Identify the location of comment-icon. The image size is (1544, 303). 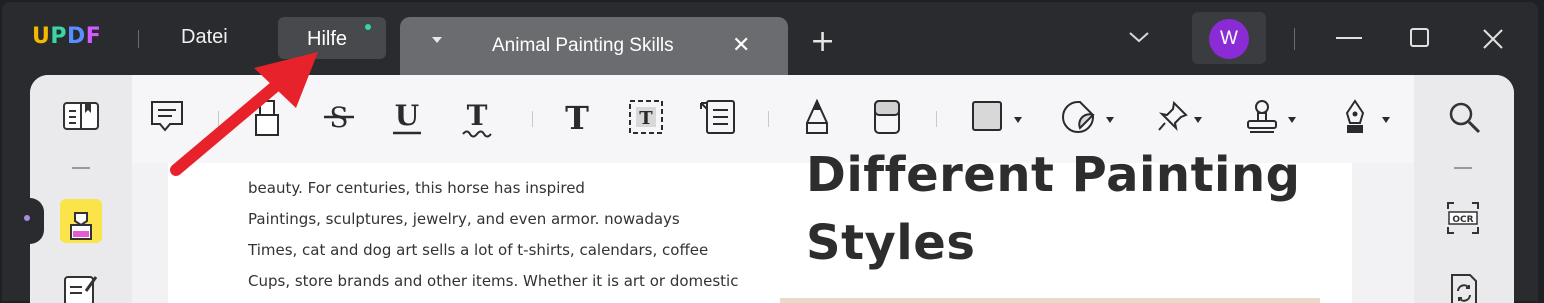
(167, 117).